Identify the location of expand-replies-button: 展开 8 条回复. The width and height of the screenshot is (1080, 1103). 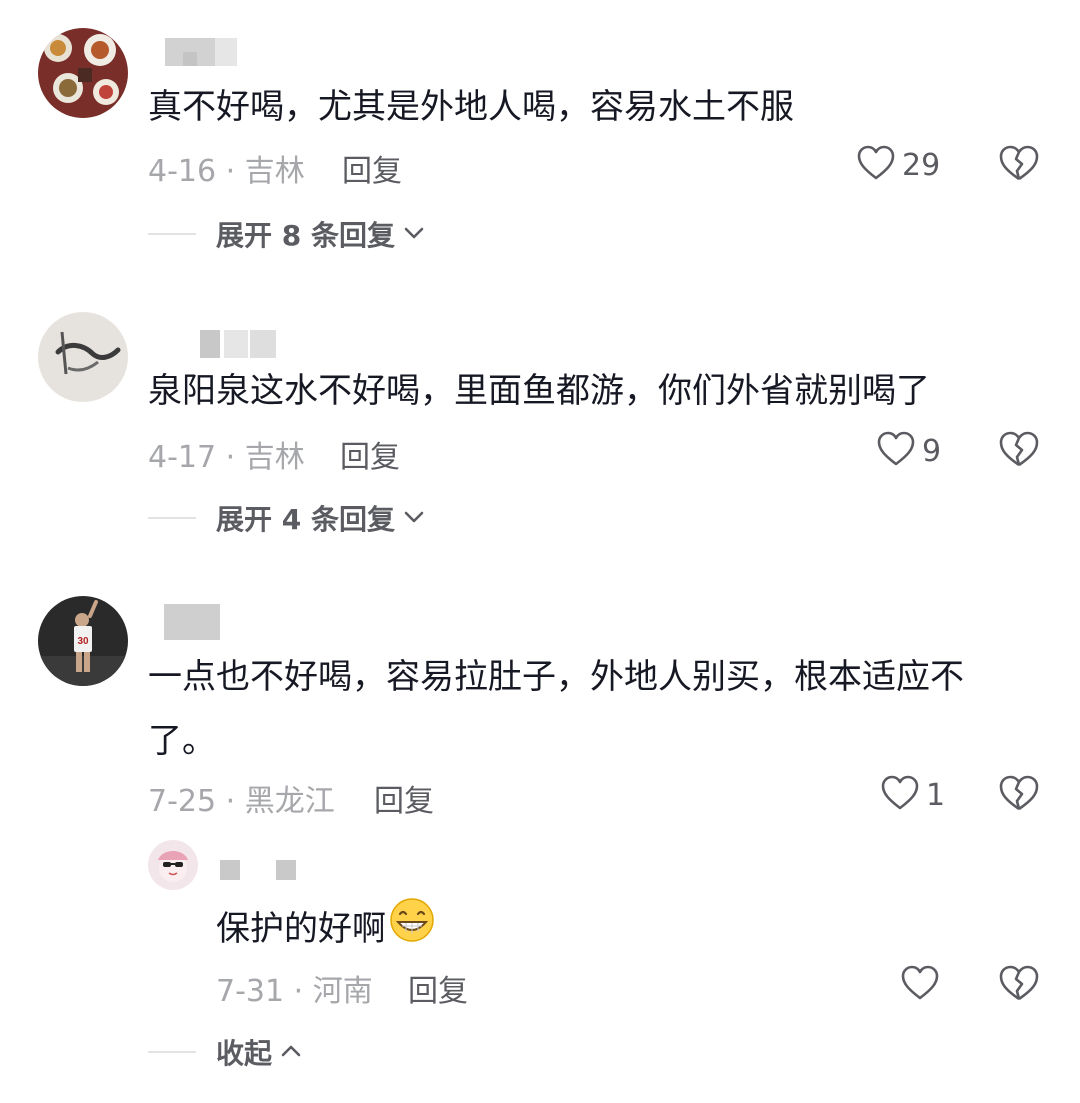
(286, 234).